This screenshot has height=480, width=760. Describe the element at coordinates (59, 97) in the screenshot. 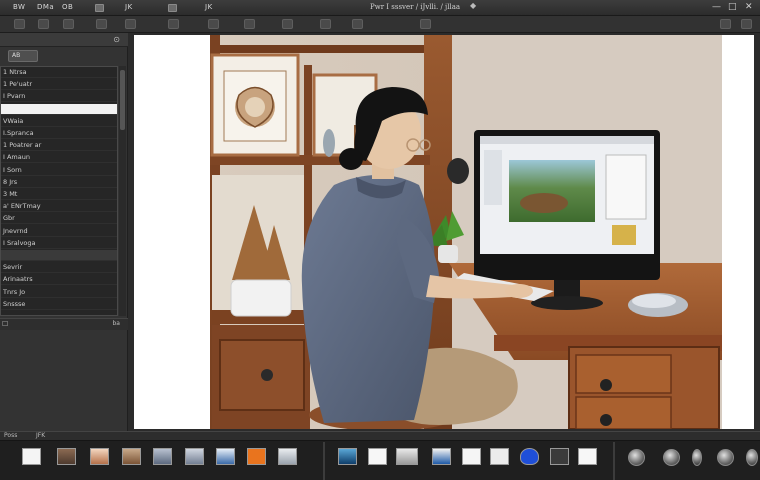

I see `layer-row: I Pvarn` at that location.